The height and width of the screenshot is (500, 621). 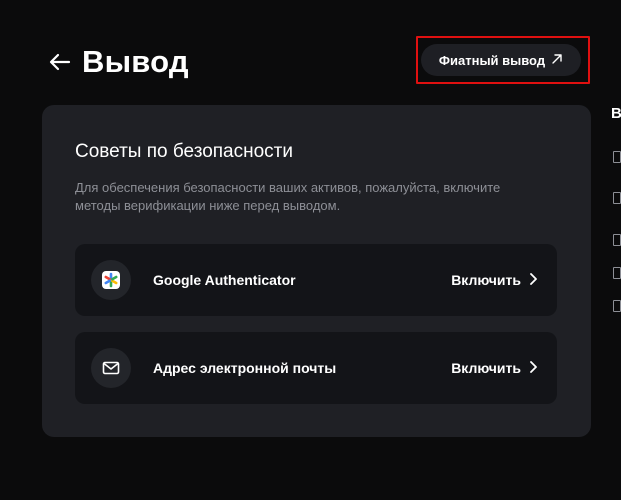 I want to click on fiat-withdraw-button: Фиатный вывод, so click(x=501, y=60).